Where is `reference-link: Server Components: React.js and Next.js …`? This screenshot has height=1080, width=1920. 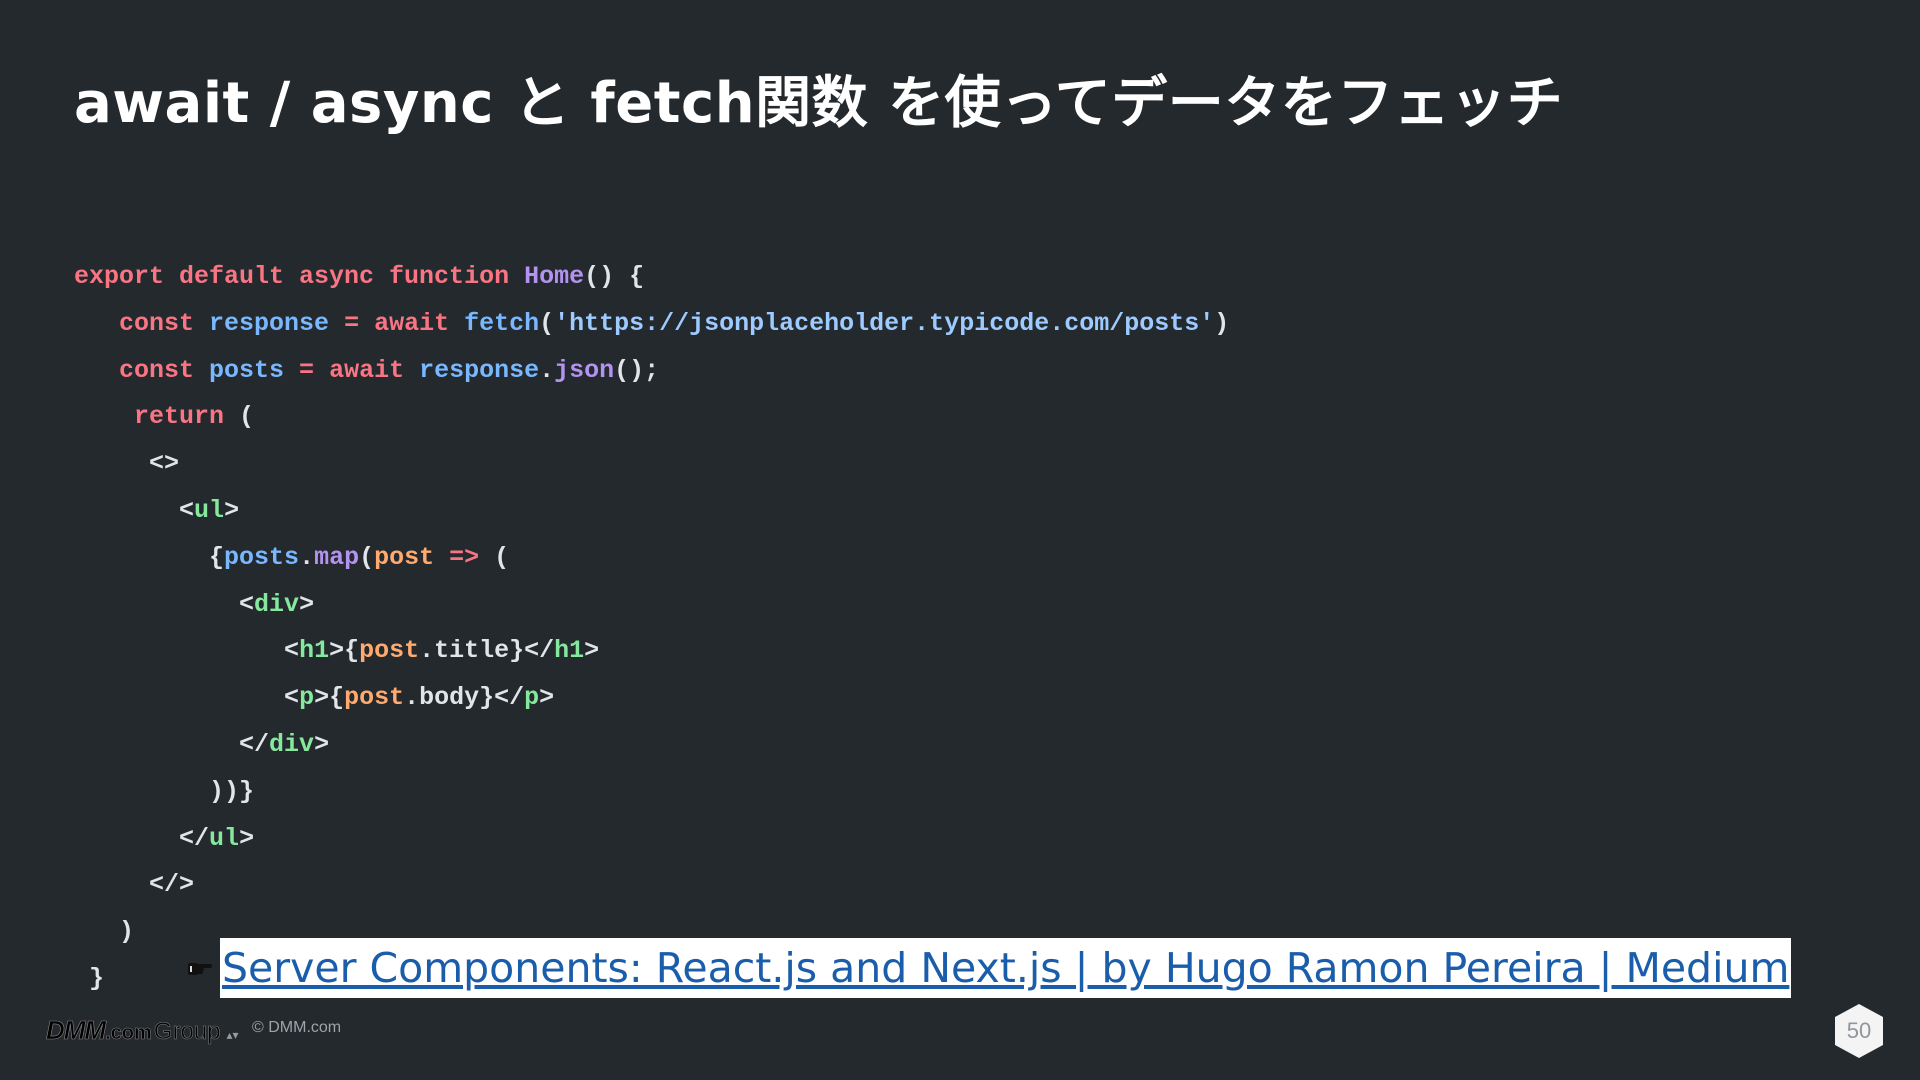 reference-link: Server Components: React.js and Next.js … is located at coordinates (1005, 968).